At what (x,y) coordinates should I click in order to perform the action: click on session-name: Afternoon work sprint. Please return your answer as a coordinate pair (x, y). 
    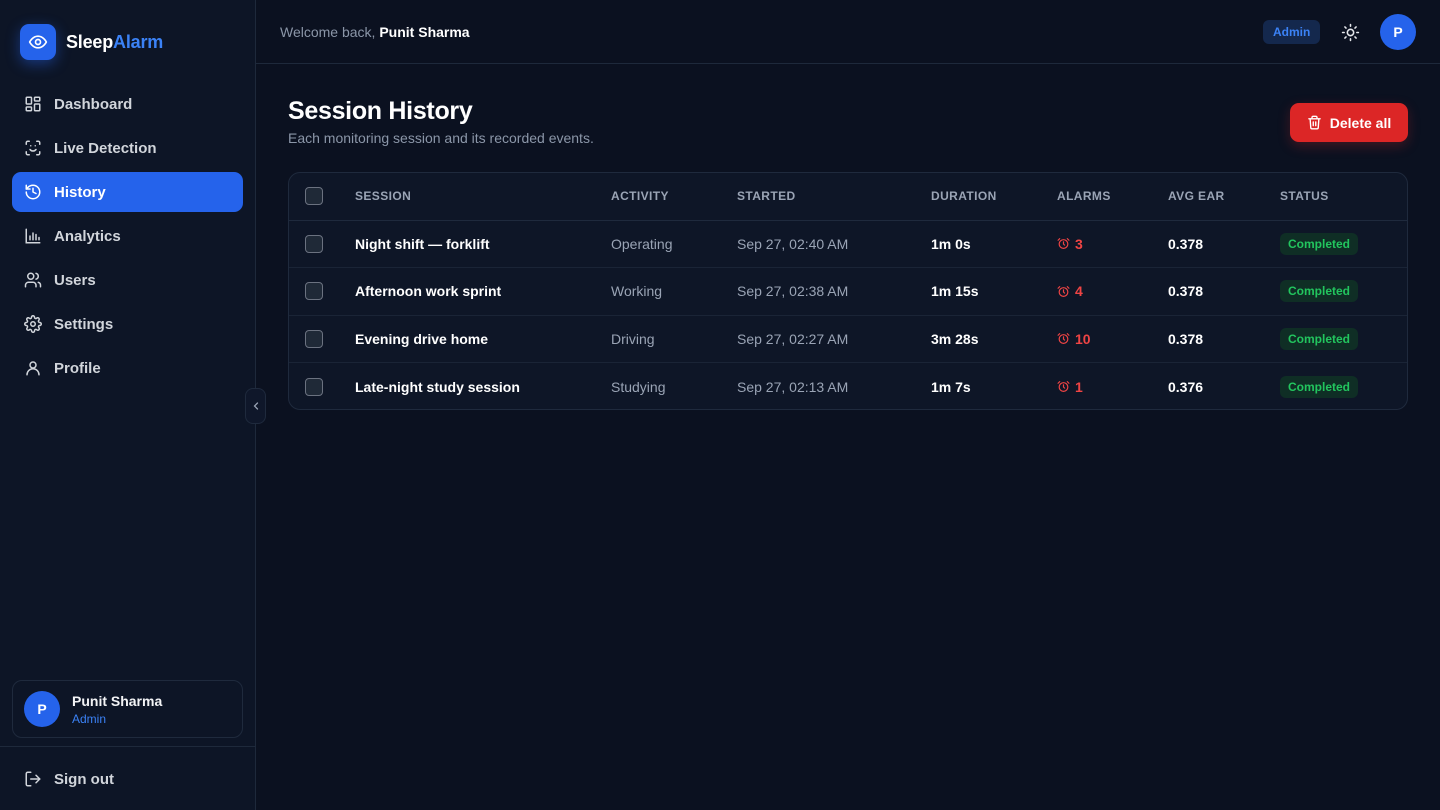
    Looking at the image, I should click on (483, 291).